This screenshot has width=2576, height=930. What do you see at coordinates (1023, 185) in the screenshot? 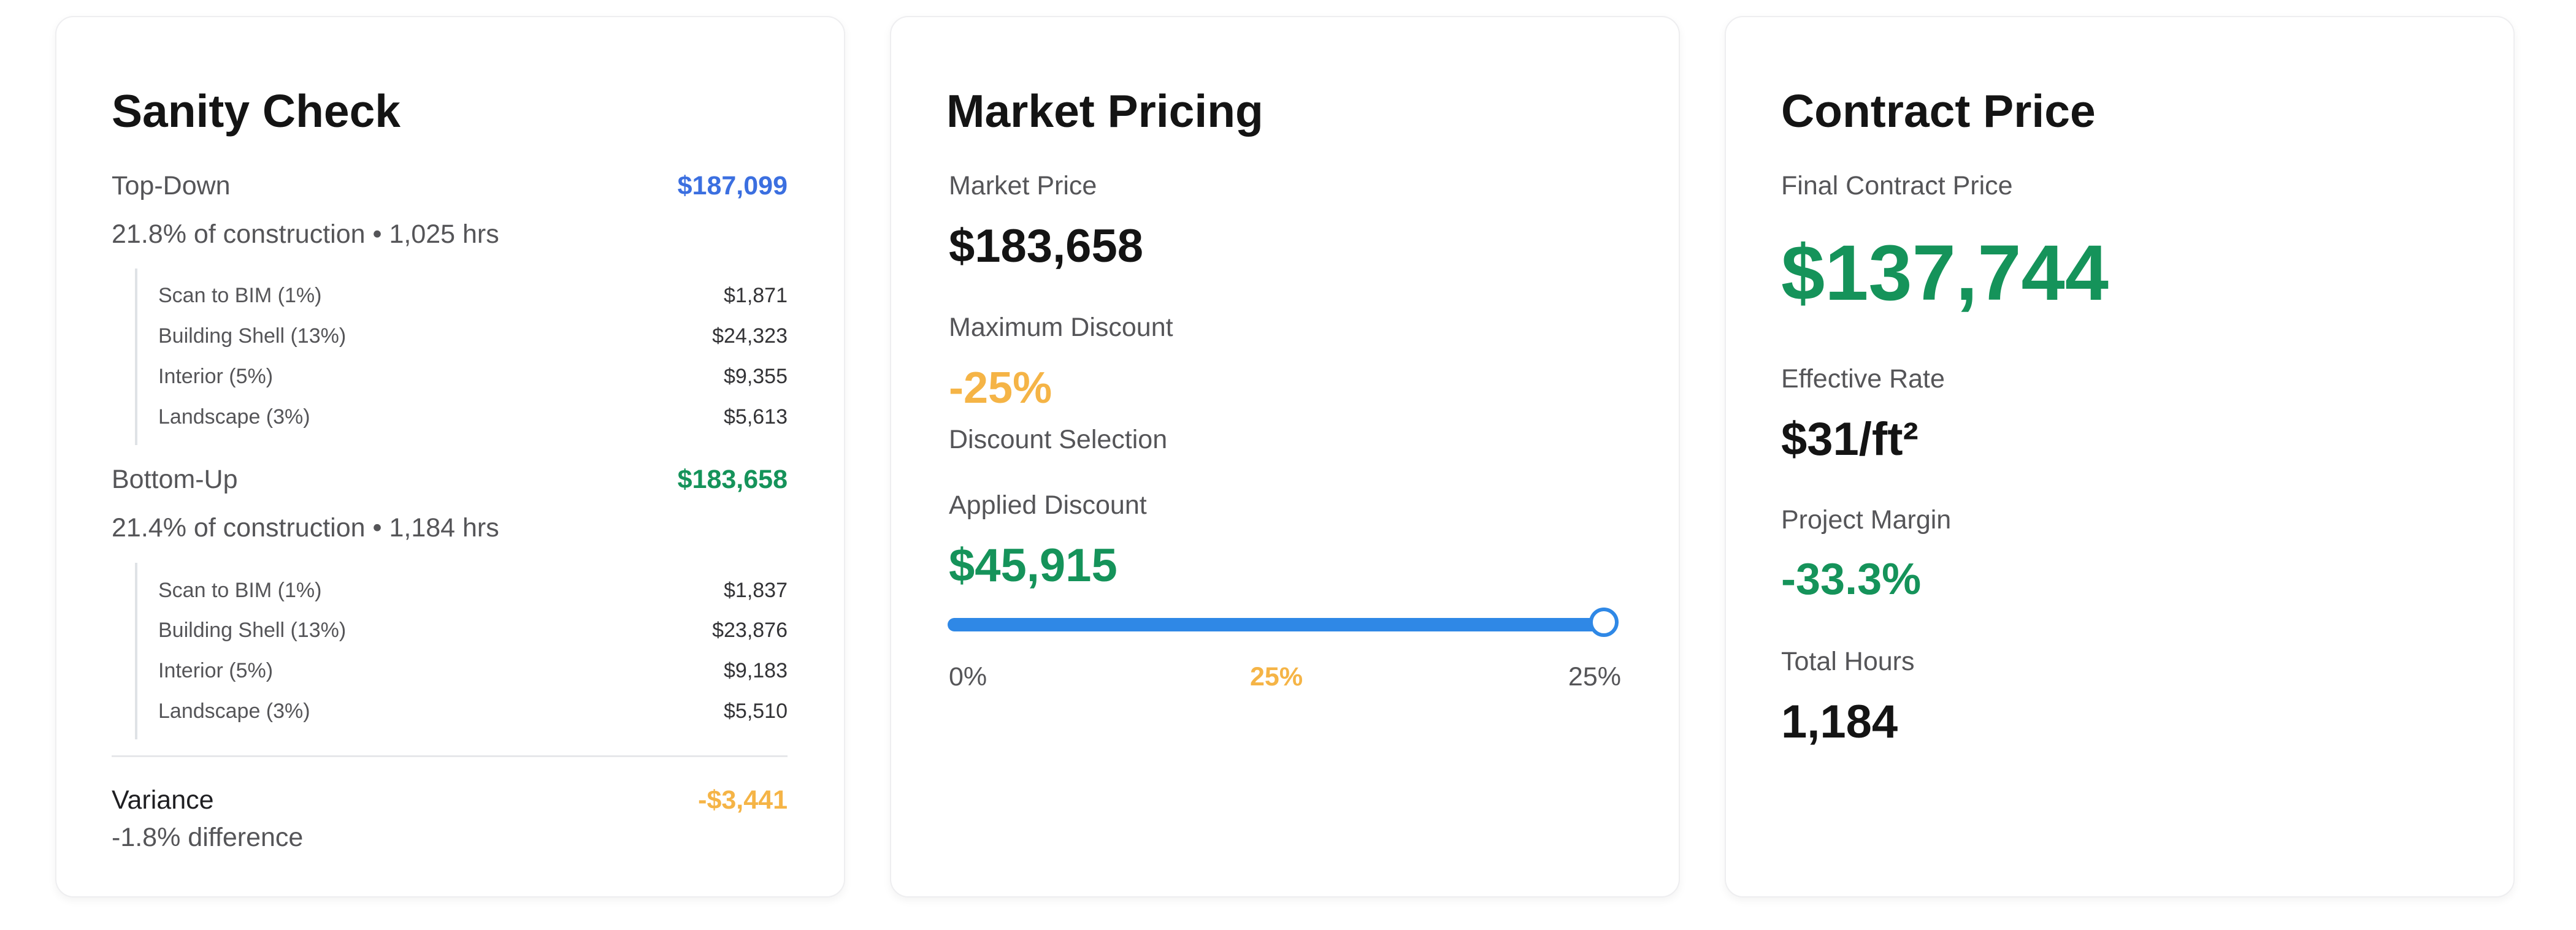
I see `market-price-label: Market Price` at bounding box center [1023, 185].